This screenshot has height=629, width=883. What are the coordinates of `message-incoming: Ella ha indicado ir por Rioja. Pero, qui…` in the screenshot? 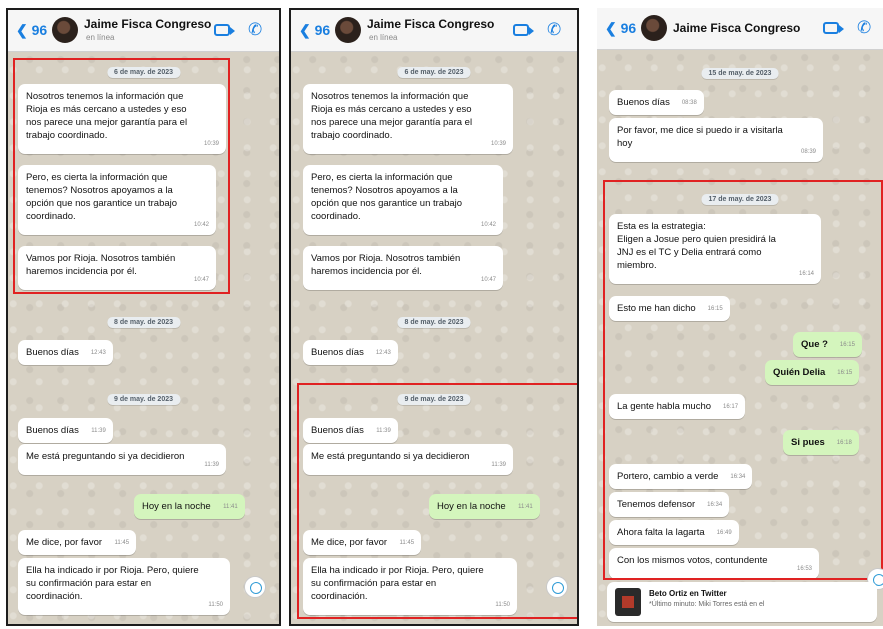 It's located at (124, 586).